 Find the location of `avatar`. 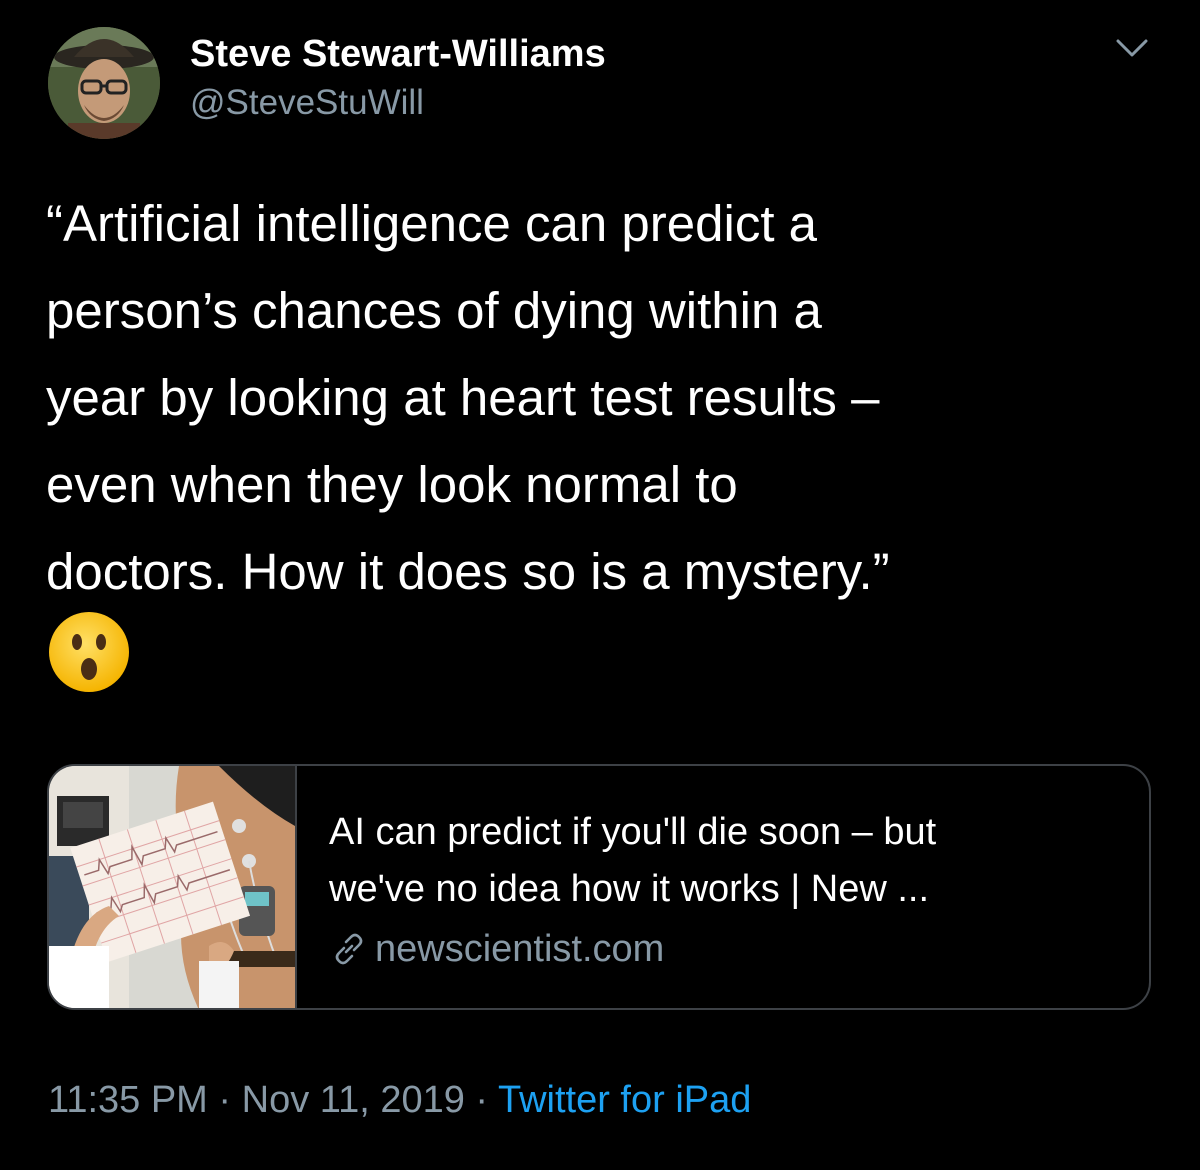

avatar is located at coordinates (104, 83).